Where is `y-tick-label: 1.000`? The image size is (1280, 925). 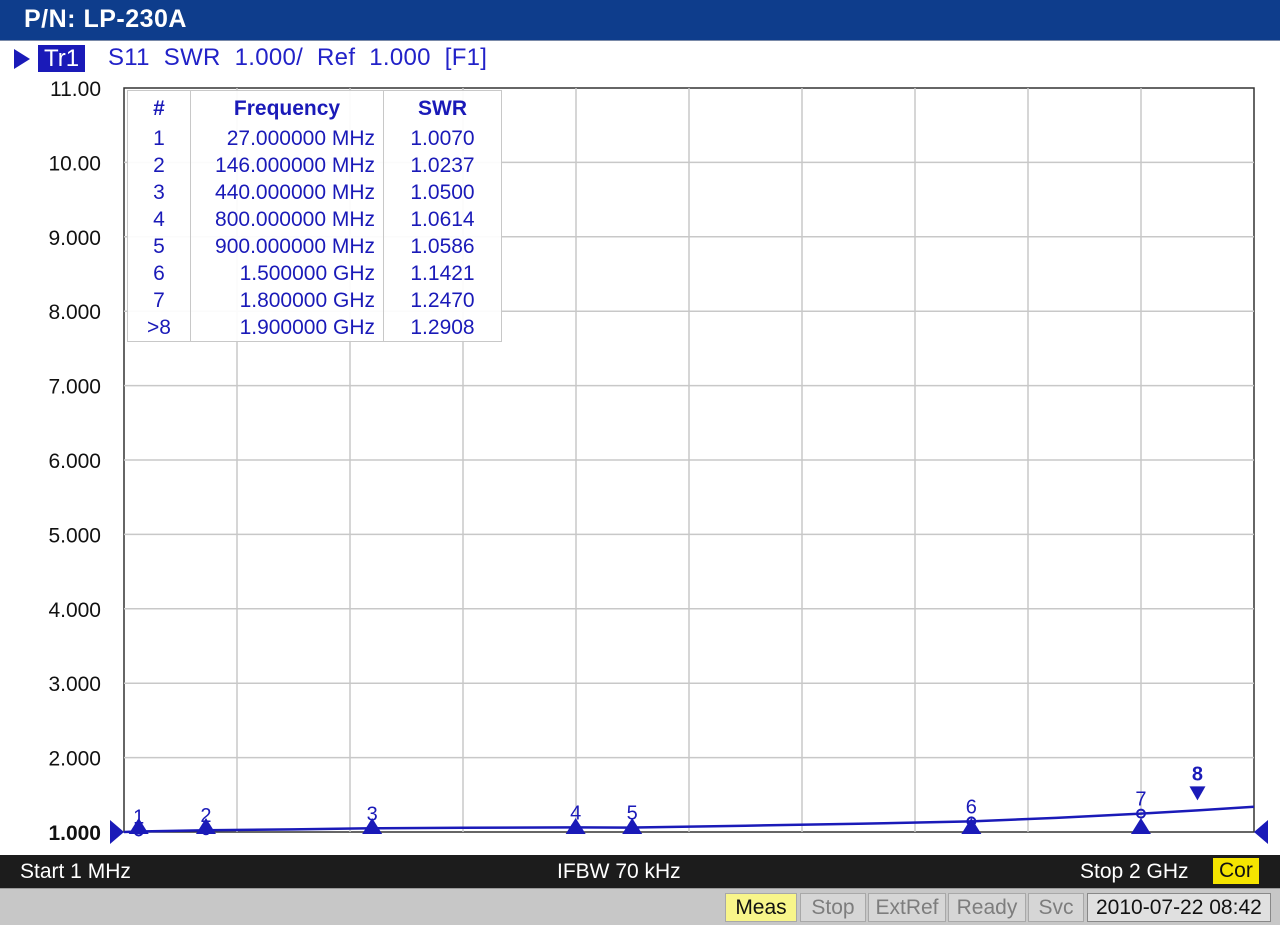 y-tick-label: 1.000 is located at coordinates (74, 833).